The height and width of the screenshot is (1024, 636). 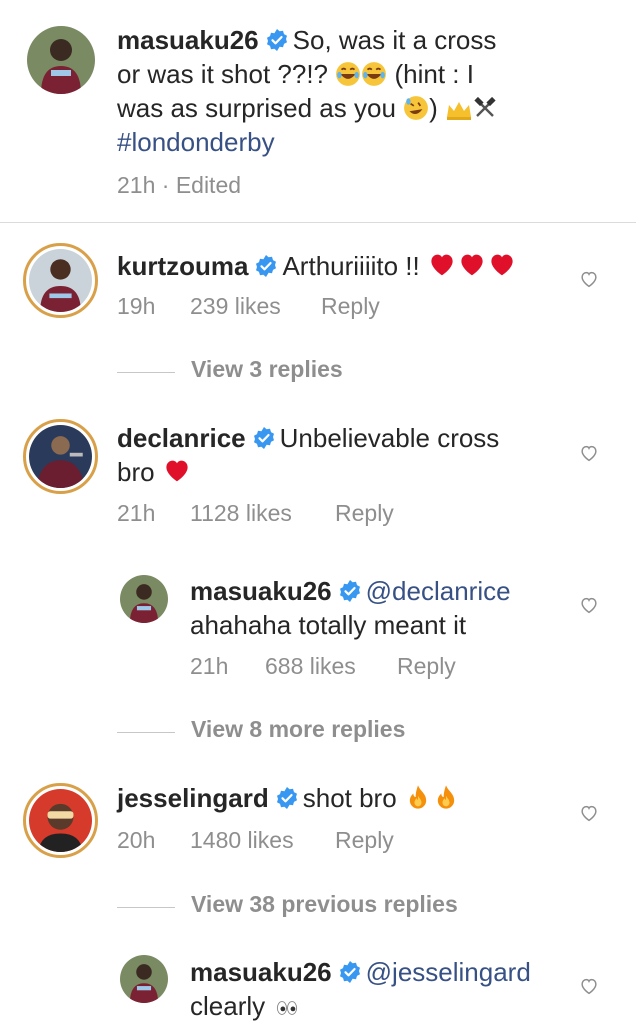 I want to click on mention-link: @jesselingard, so click(x=448, y=972).